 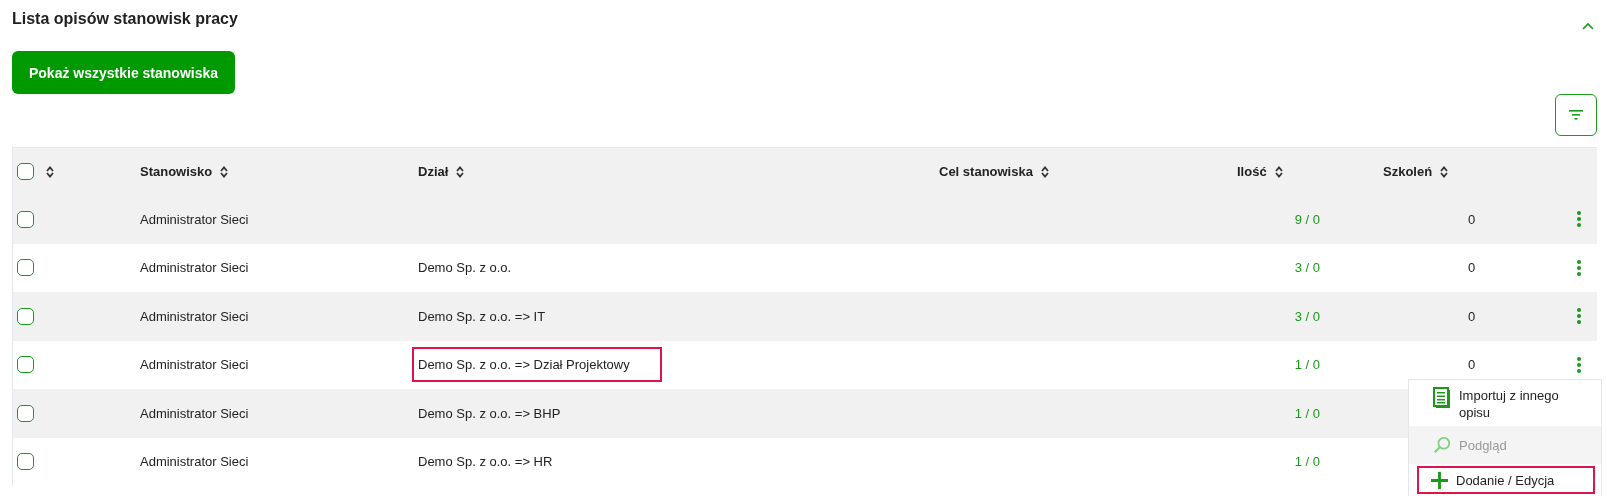 What do you see at coordinates (433, 171) in the screenshot?
I see `column-header: Dział` at bounding box center [433, 171].